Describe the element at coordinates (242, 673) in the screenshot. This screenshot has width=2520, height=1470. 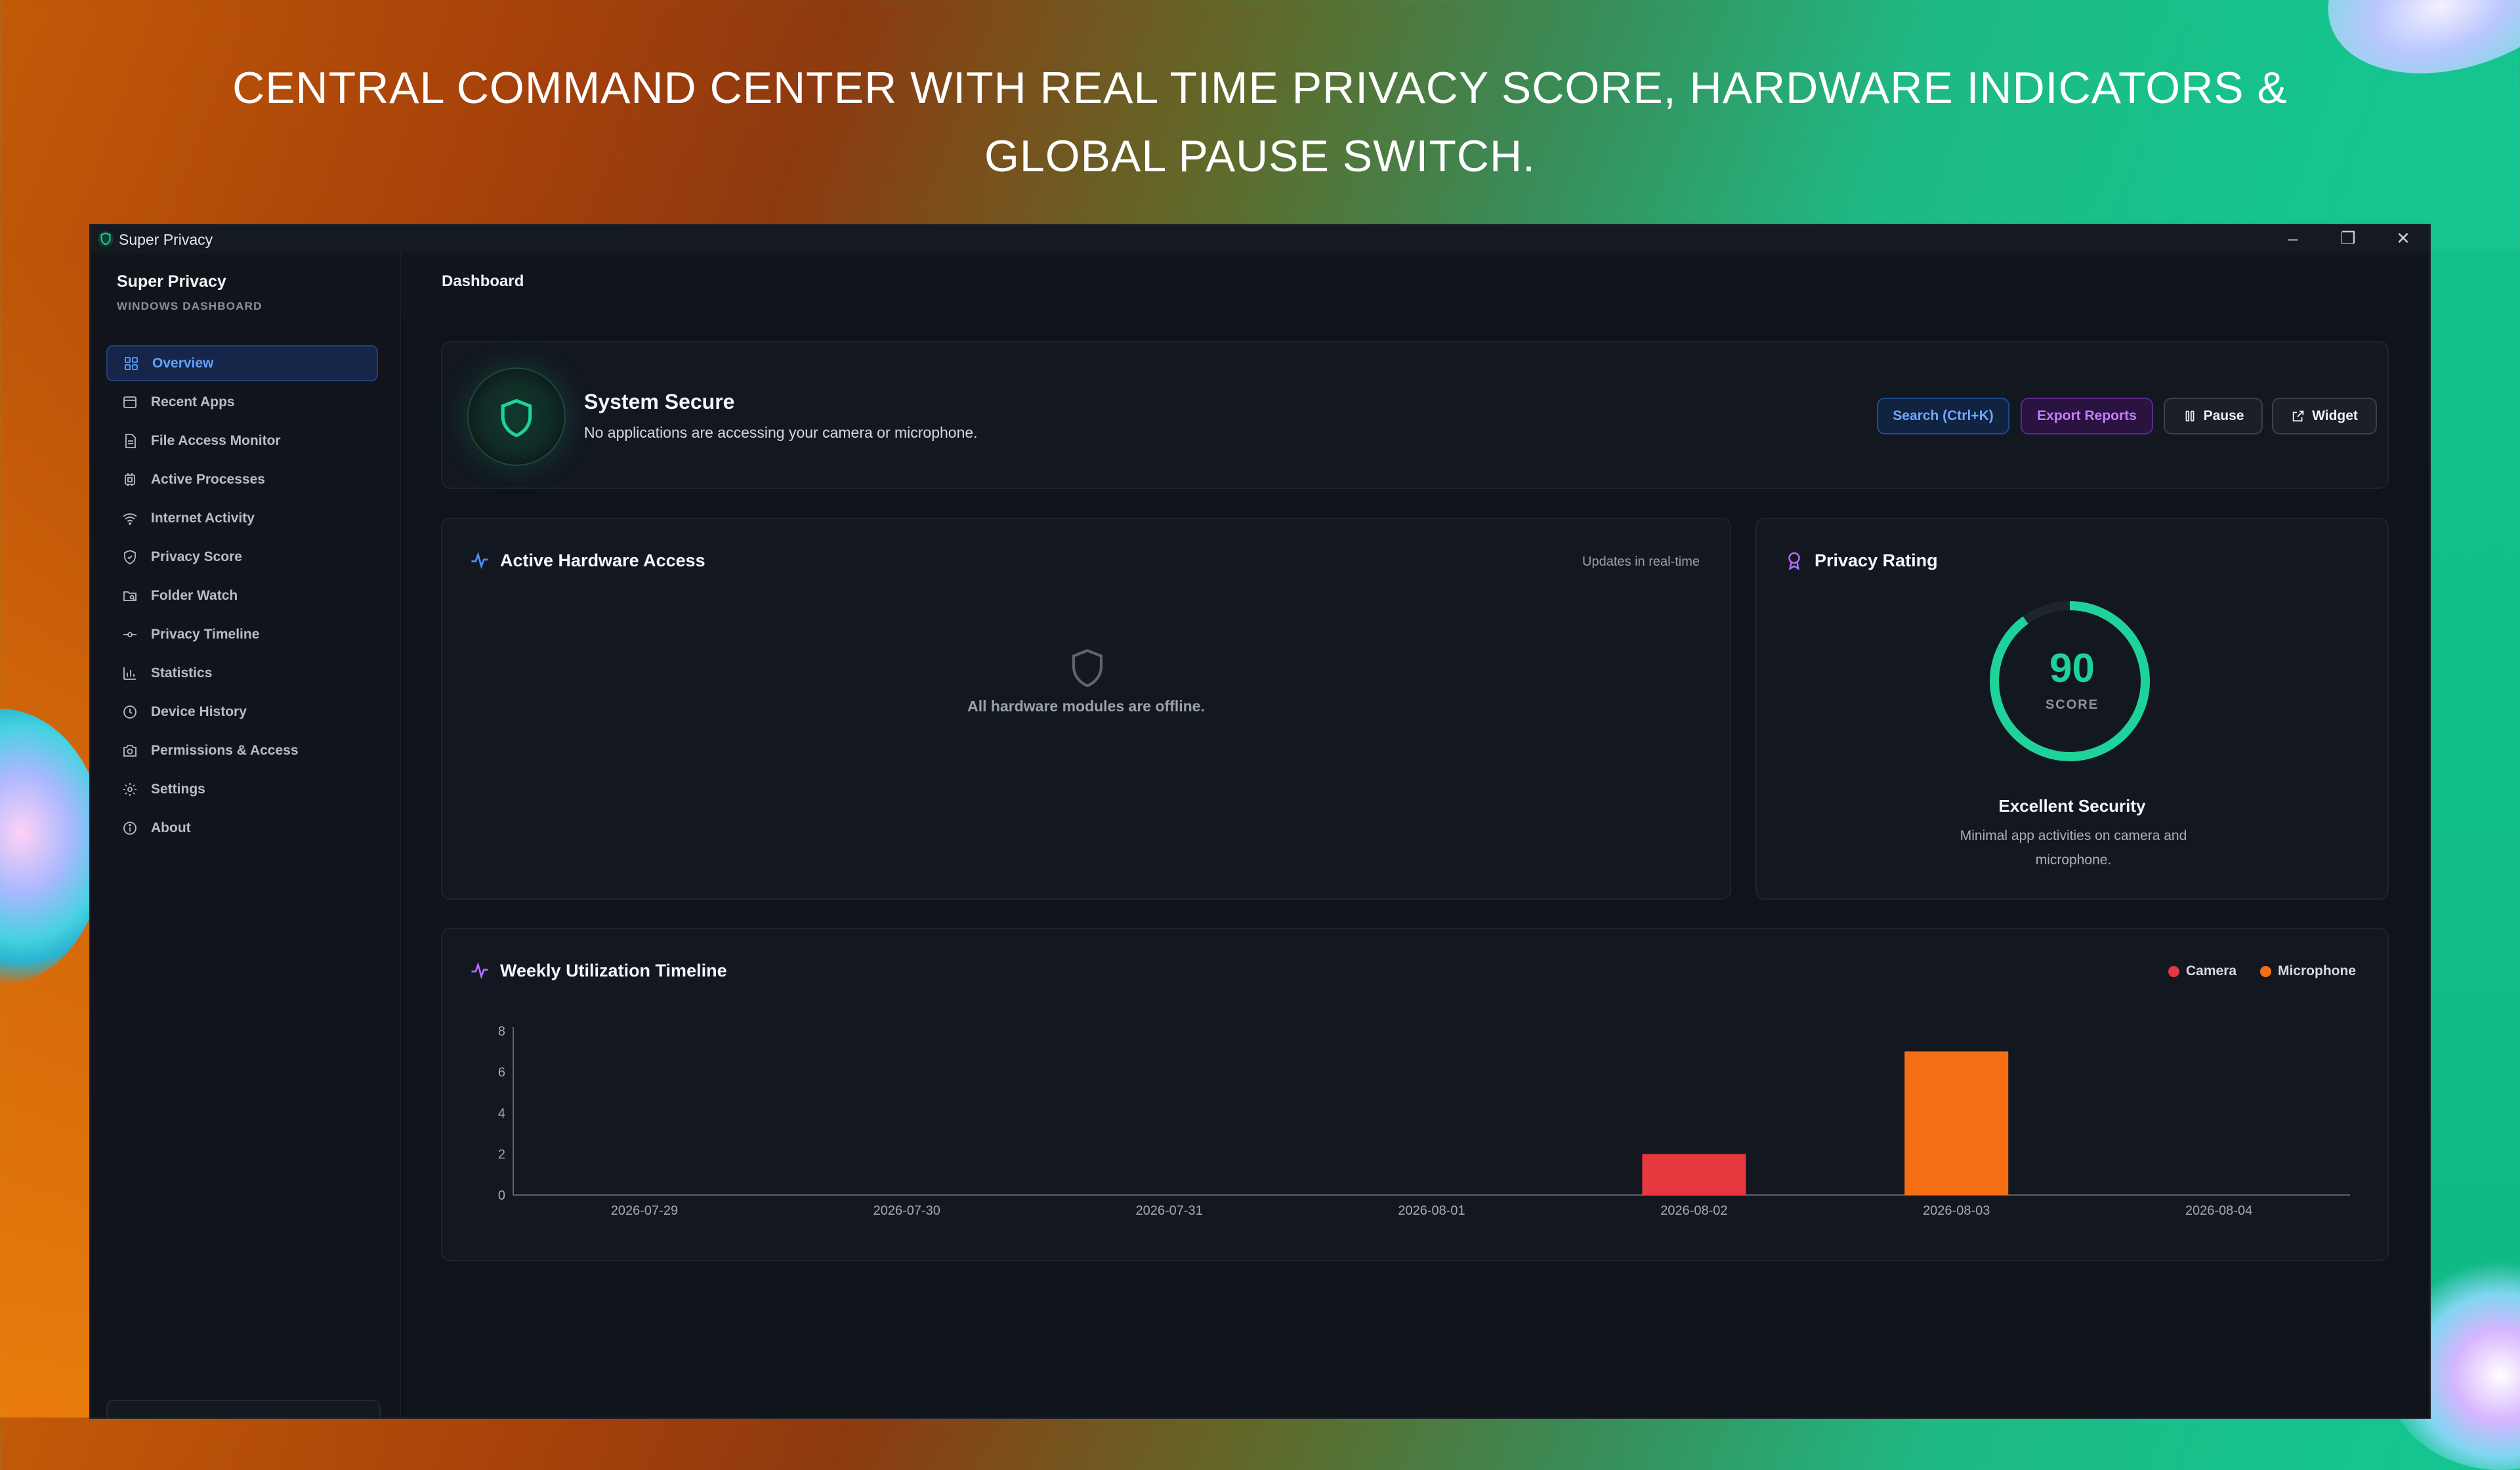
I see `sidebar-item-statistics: Statistics` at that location.